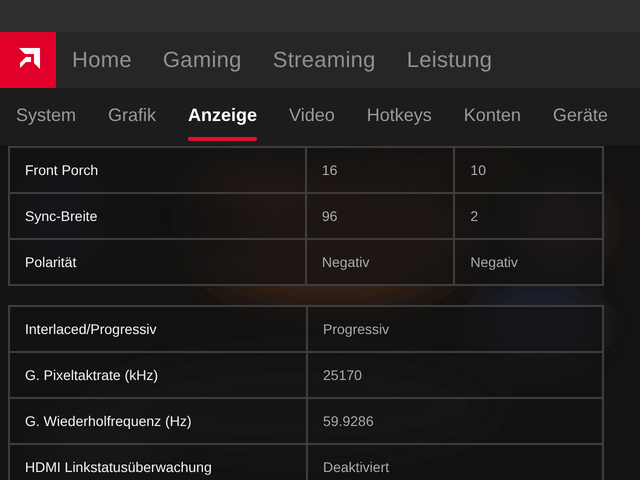  What do you see at coordinates (158, 375) in the screenshot?
I see `row-label: G. Pixeltaktrate (kHz)` at bounding box center [158, 375].